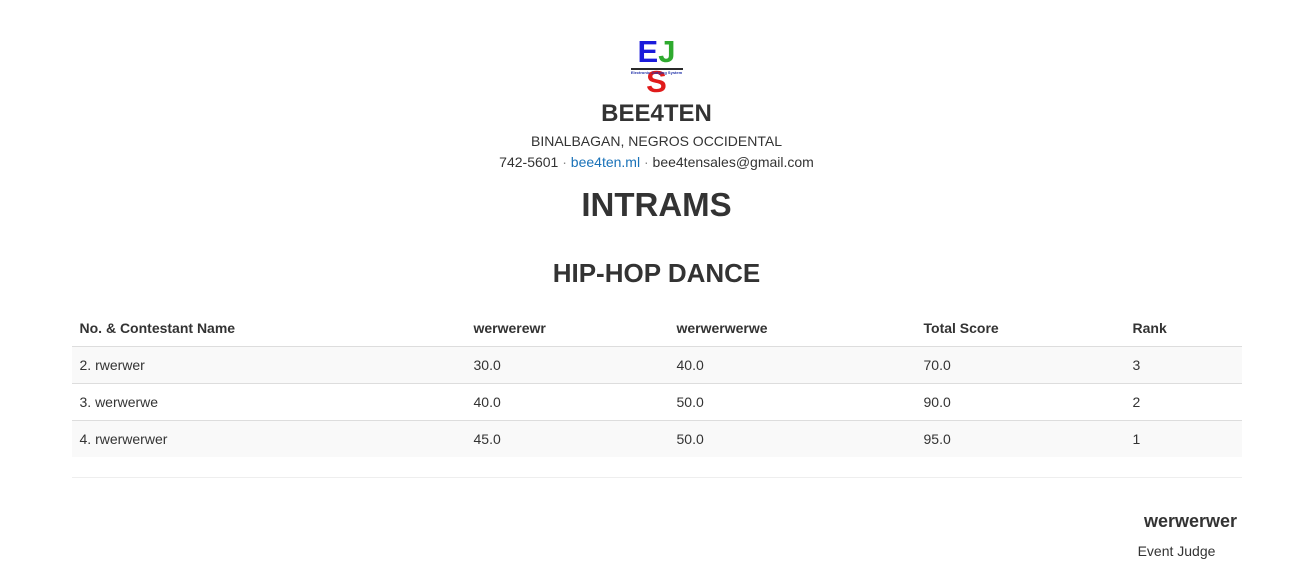 This screenshot has width=1313, height=578. What do you see at coordinates (567, 328) in the screenshot?
I see `column-header-criterion-1: werwerewr` at bounding box center [567, 328].